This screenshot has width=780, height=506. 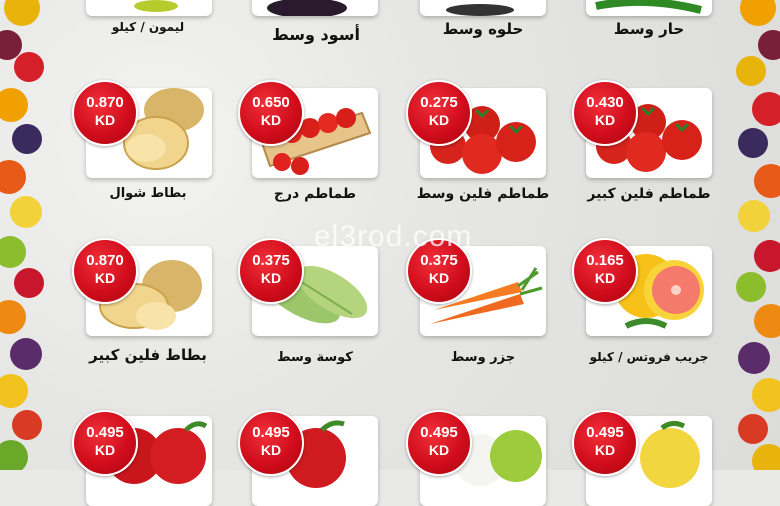 I want to click on product-label: حلوه وسط, so click(x=483, y=29).